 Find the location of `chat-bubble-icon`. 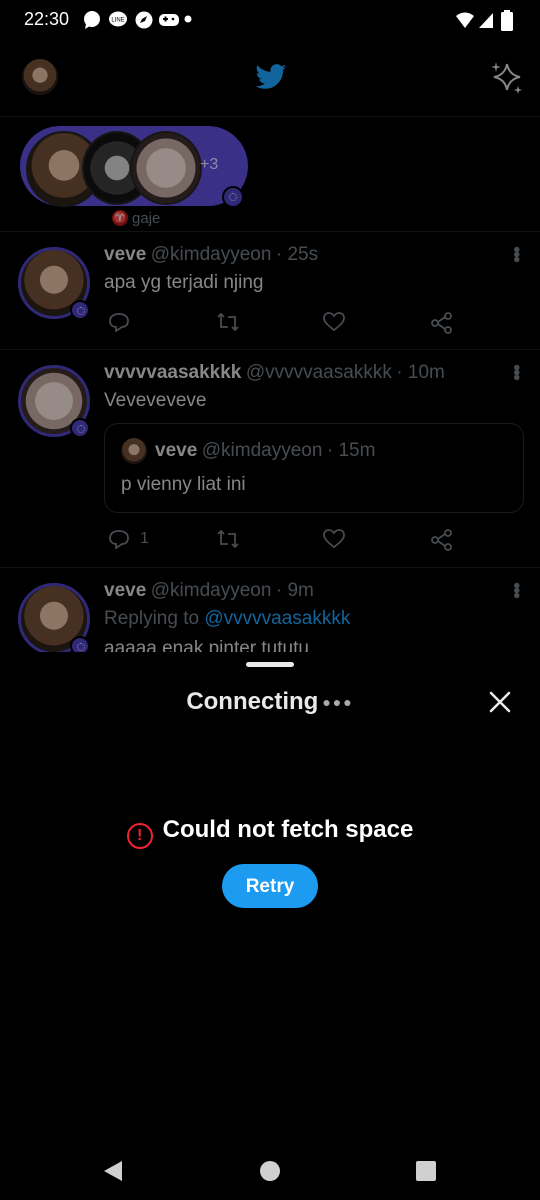

chat-bubble-icon is located at coordinates (92, 20).